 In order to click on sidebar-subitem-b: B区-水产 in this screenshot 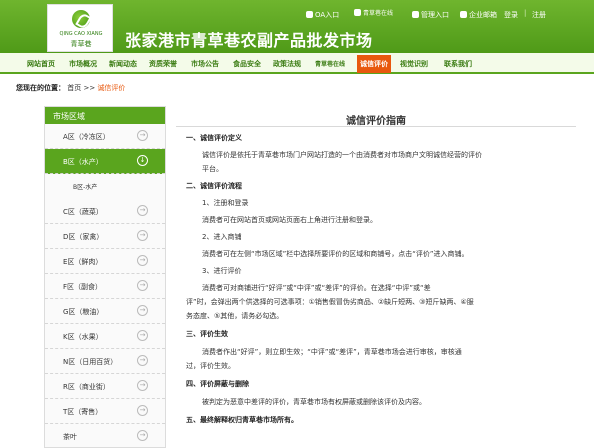, I will do `click(105, 186)`.